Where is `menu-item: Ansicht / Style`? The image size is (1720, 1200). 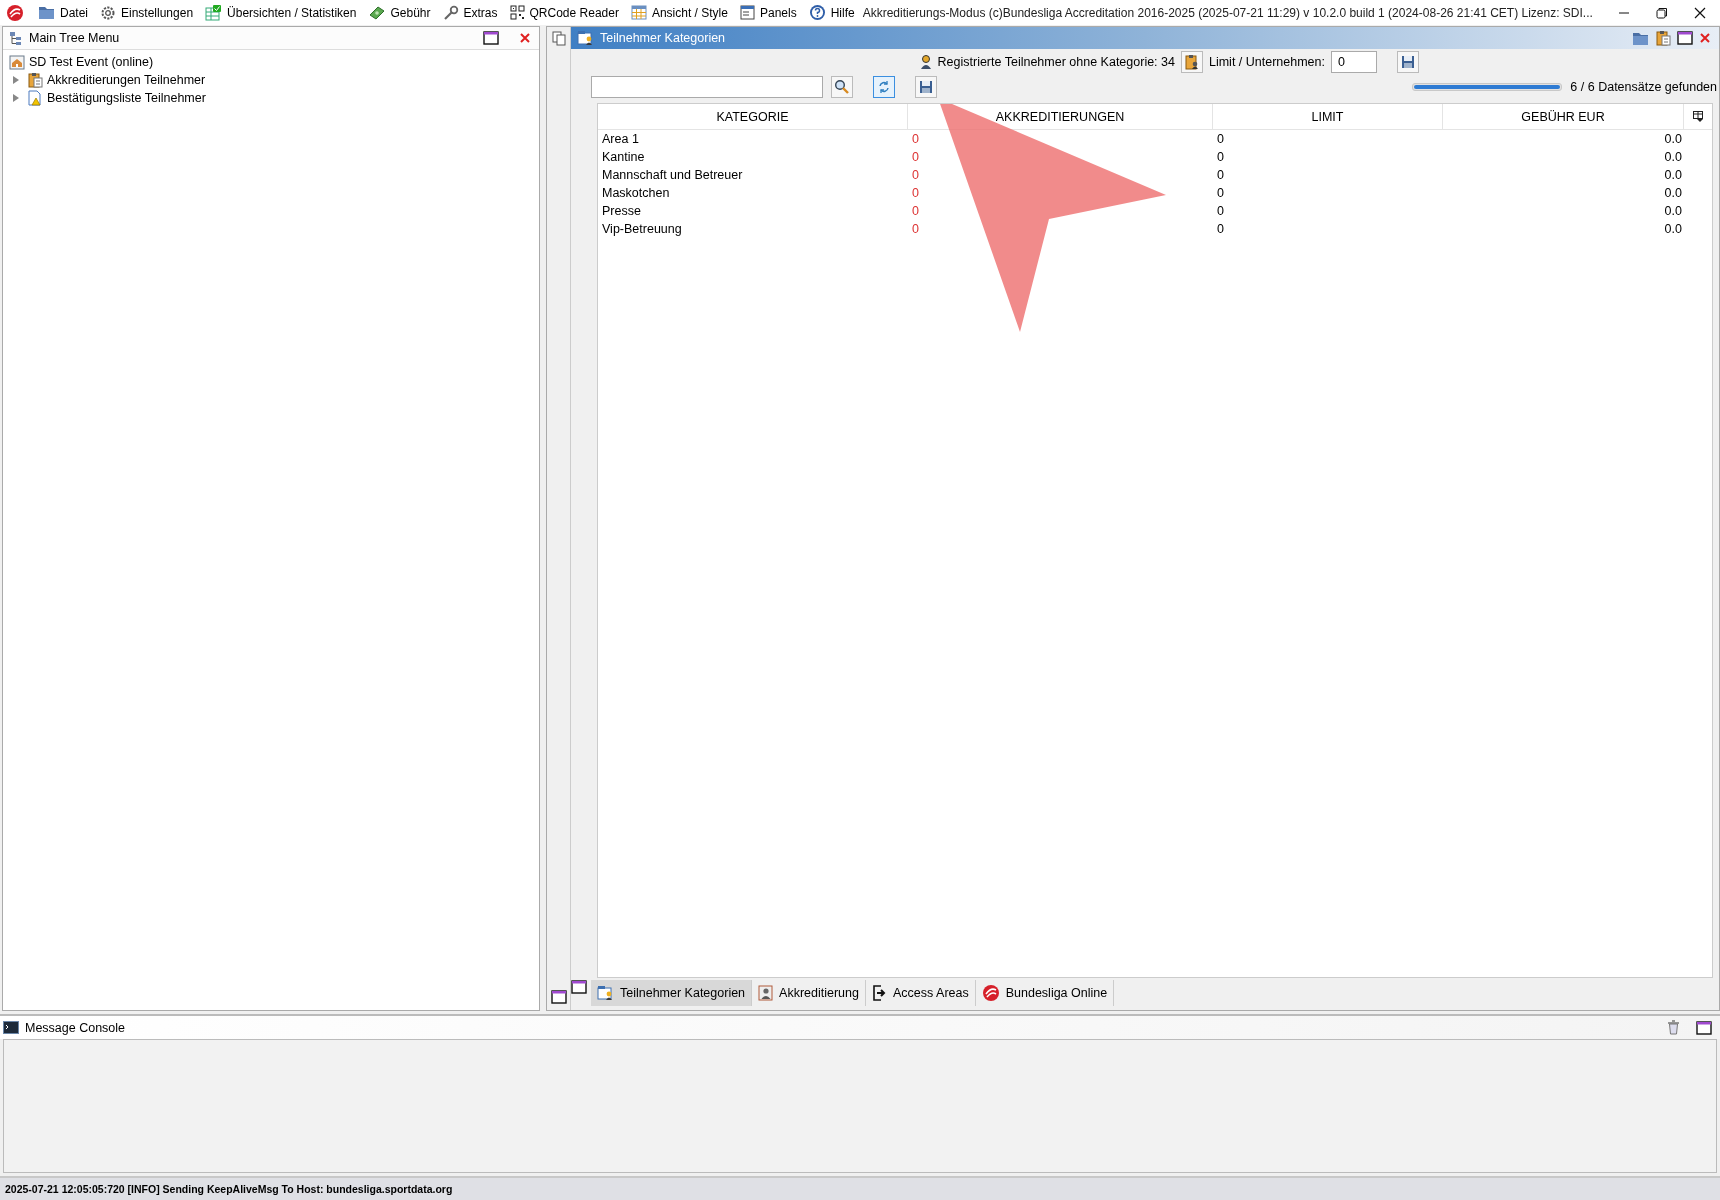
menu-item: Ansicht / Style is located at coordinates (679, 12).